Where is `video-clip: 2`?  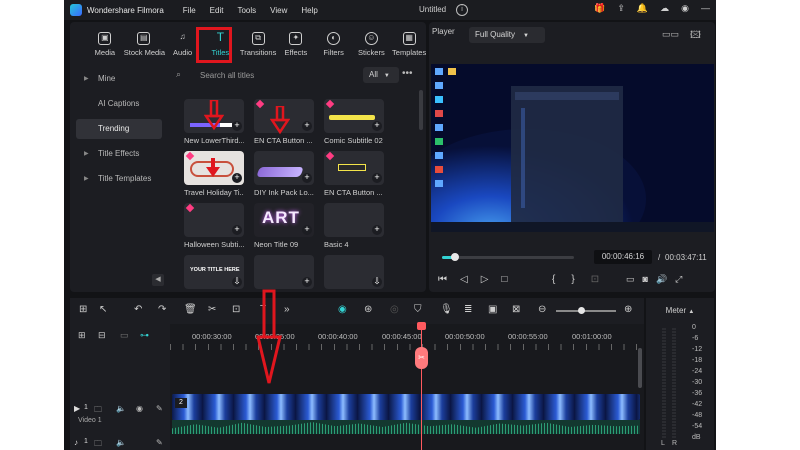 video-clip: 2 is located at coordinates (406, 407).